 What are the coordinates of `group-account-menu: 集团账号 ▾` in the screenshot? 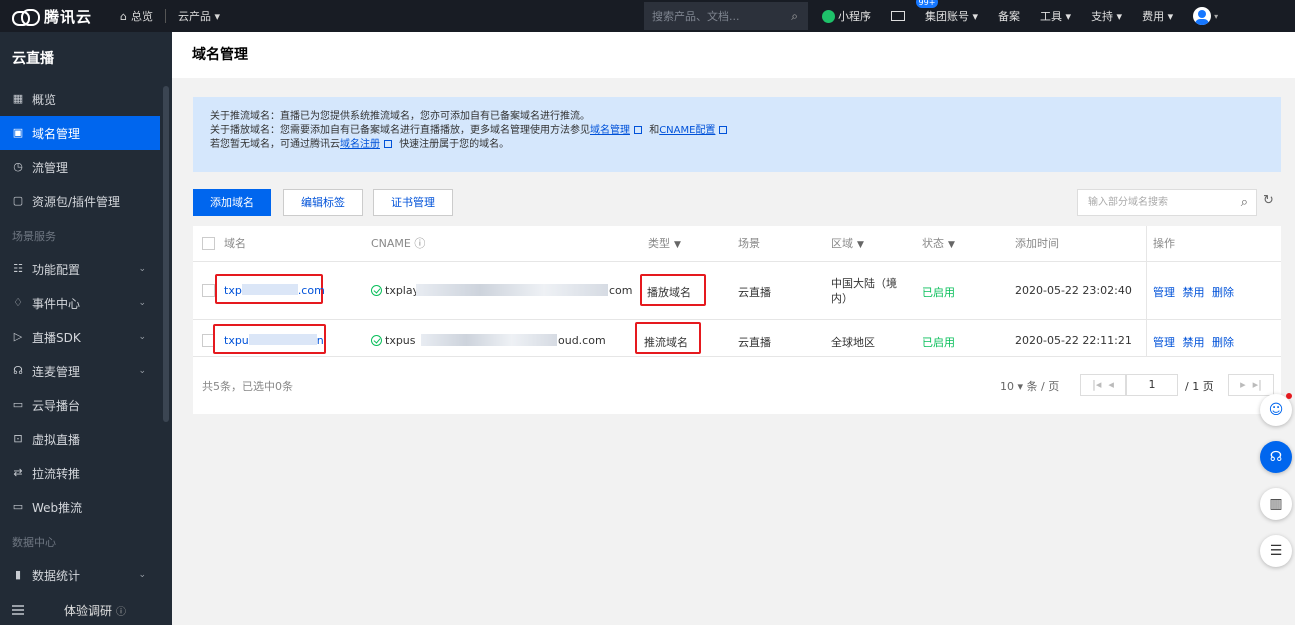 It's located at (951, 16).